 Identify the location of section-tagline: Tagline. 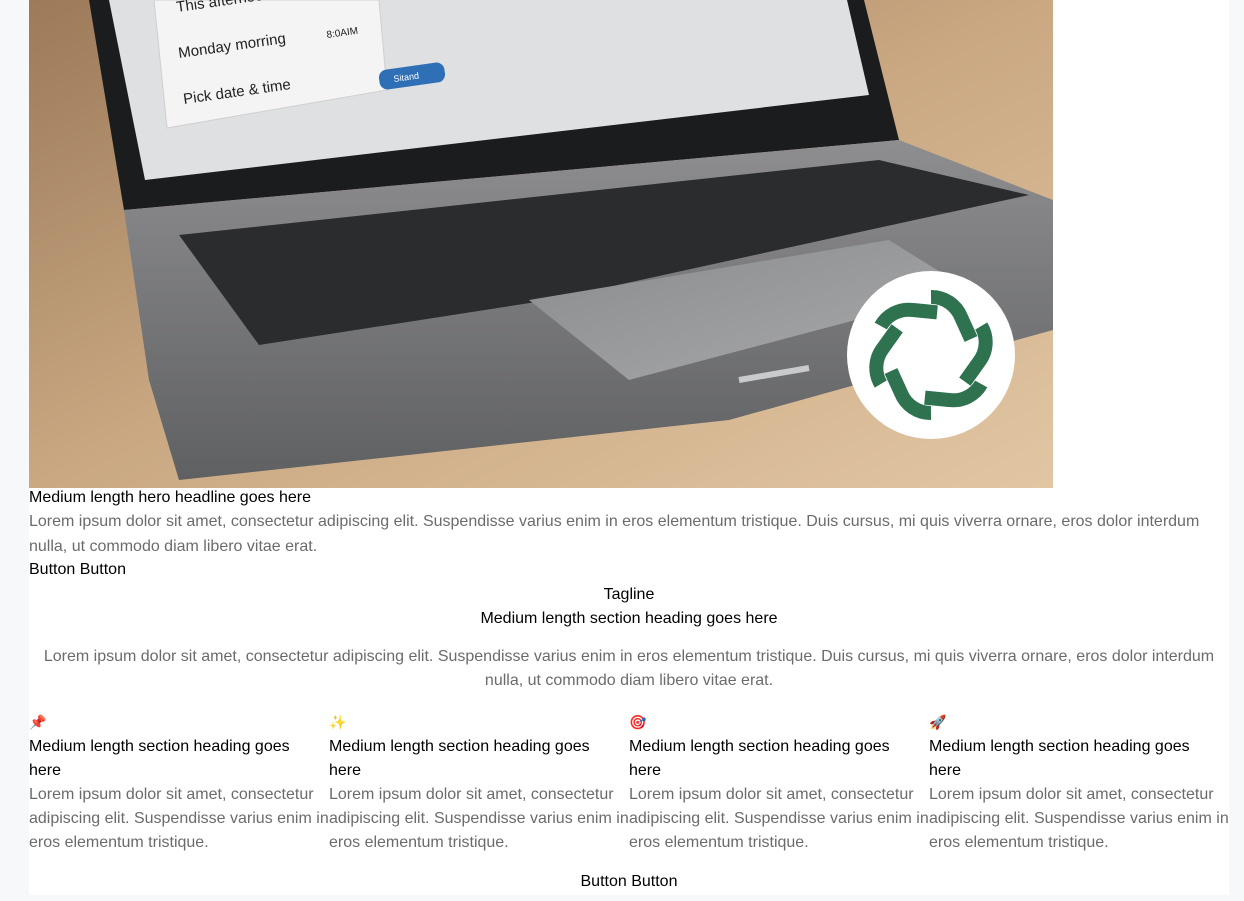
(629, 594).